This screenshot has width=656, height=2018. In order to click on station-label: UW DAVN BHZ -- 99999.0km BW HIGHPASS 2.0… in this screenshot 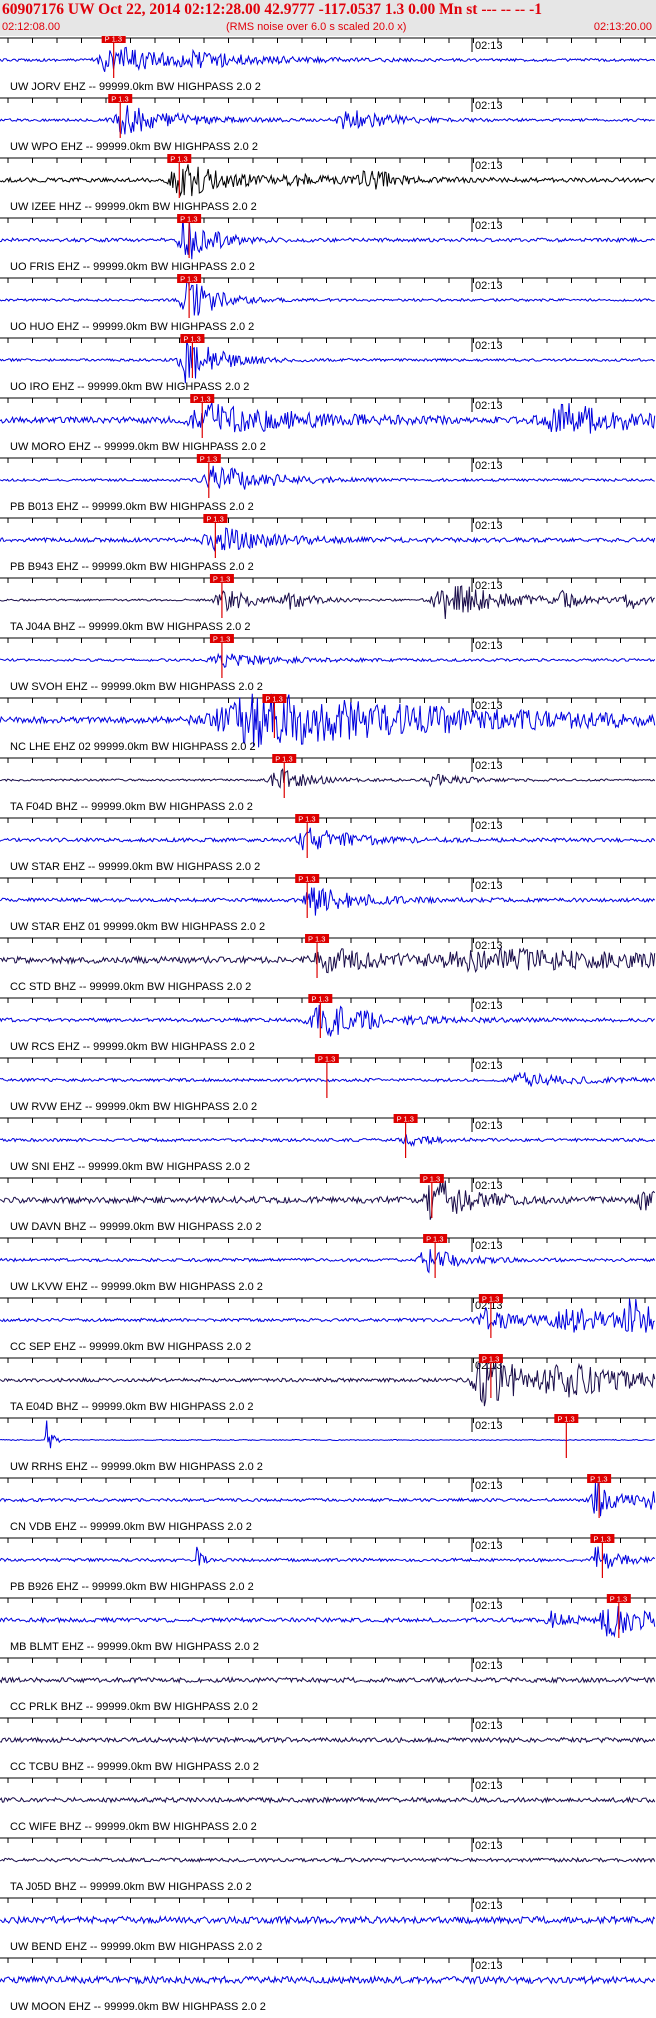, I will do `click(135, 1227)`.